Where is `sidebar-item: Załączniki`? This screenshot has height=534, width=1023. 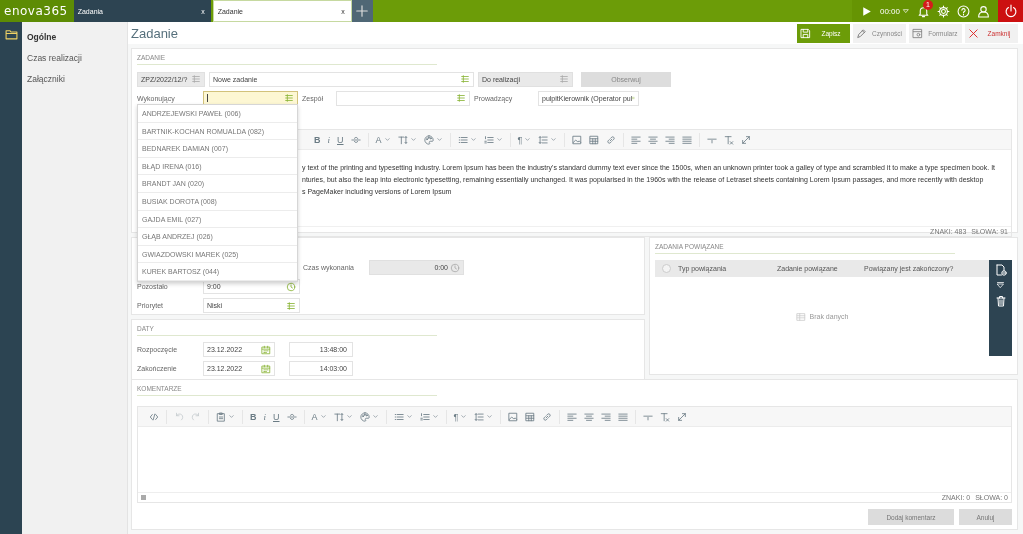 sidebar-item: Załączniki is located at coordinates (74, 79).